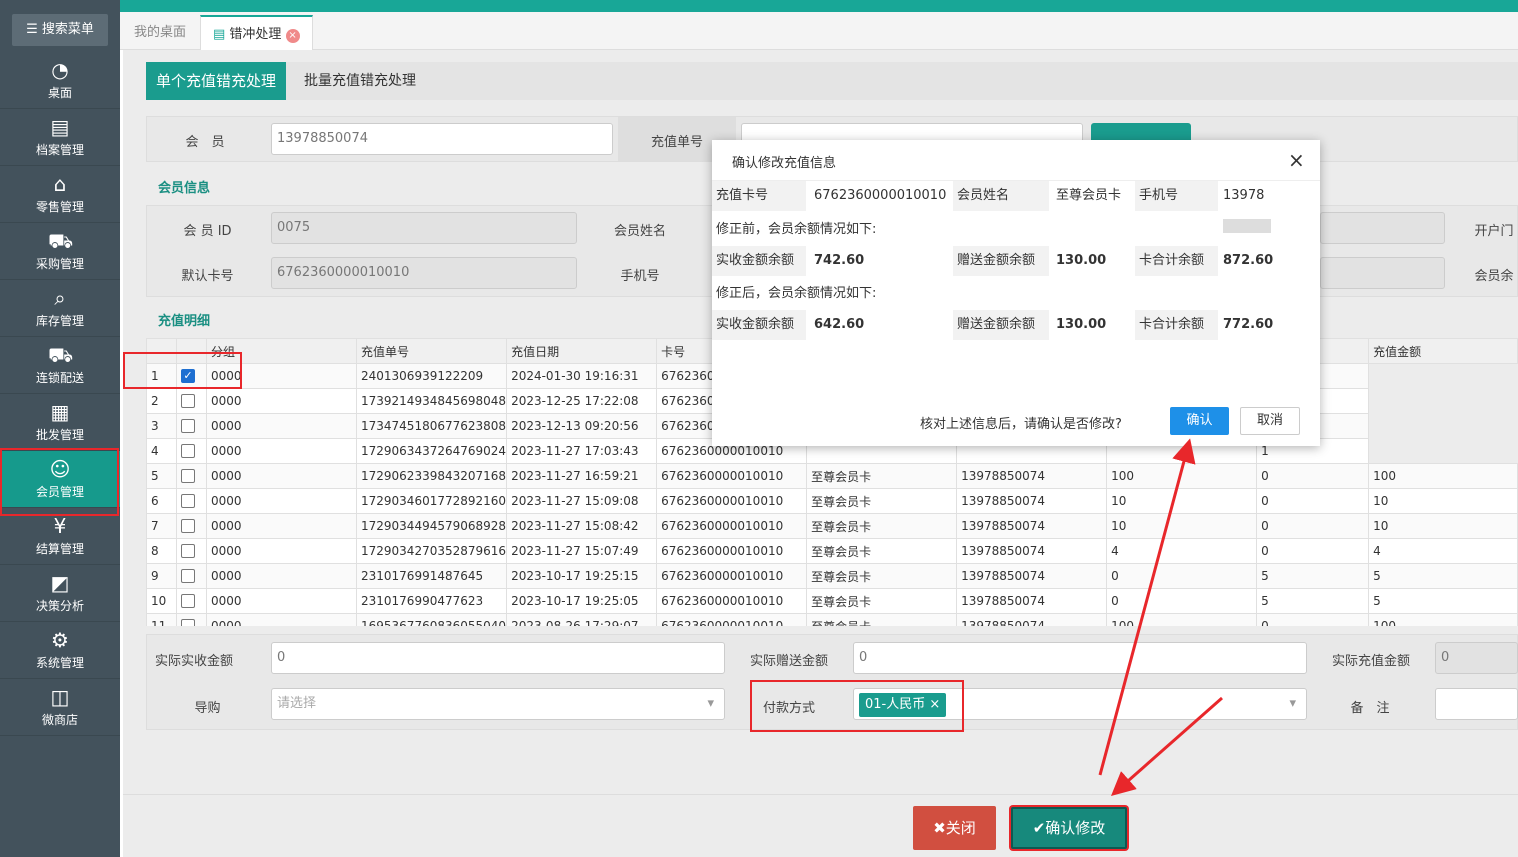 Image resolution: width=1518 pixels, height=857 pixels. Describe the element at coordinates (424, 228) in the screenshot. I see `member-id-field: 0075` at that location.